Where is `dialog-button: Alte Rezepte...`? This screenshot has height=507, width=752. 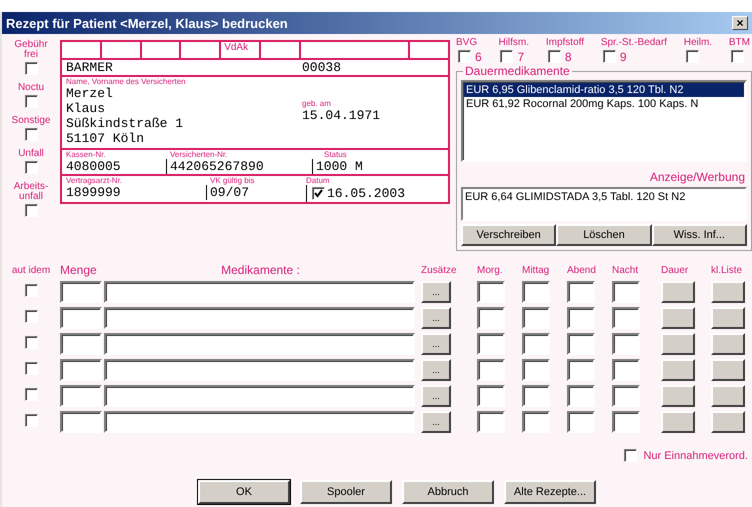 dialog-button: Alte Rezepte... is located at coordinates (550, 492).